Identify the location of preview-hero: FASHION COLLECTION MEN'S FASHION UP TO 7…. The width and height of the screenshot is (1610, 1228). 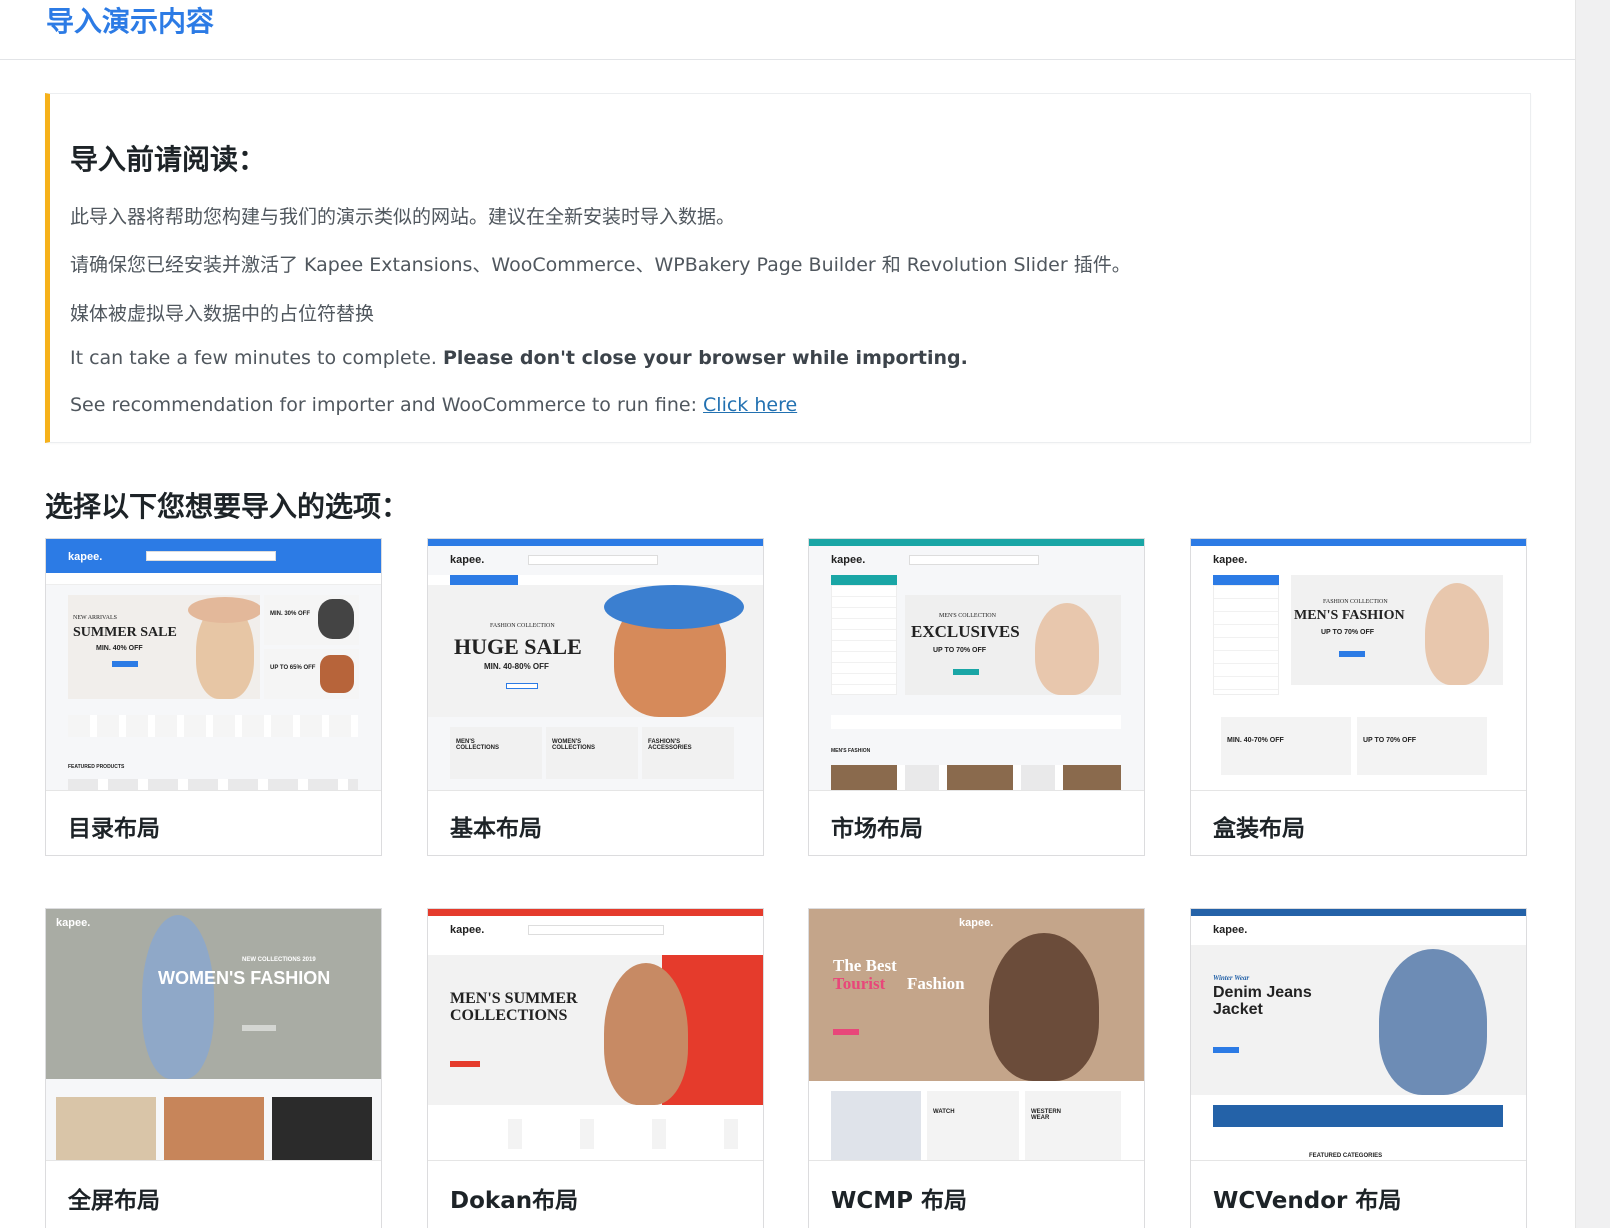
(1397, 630).